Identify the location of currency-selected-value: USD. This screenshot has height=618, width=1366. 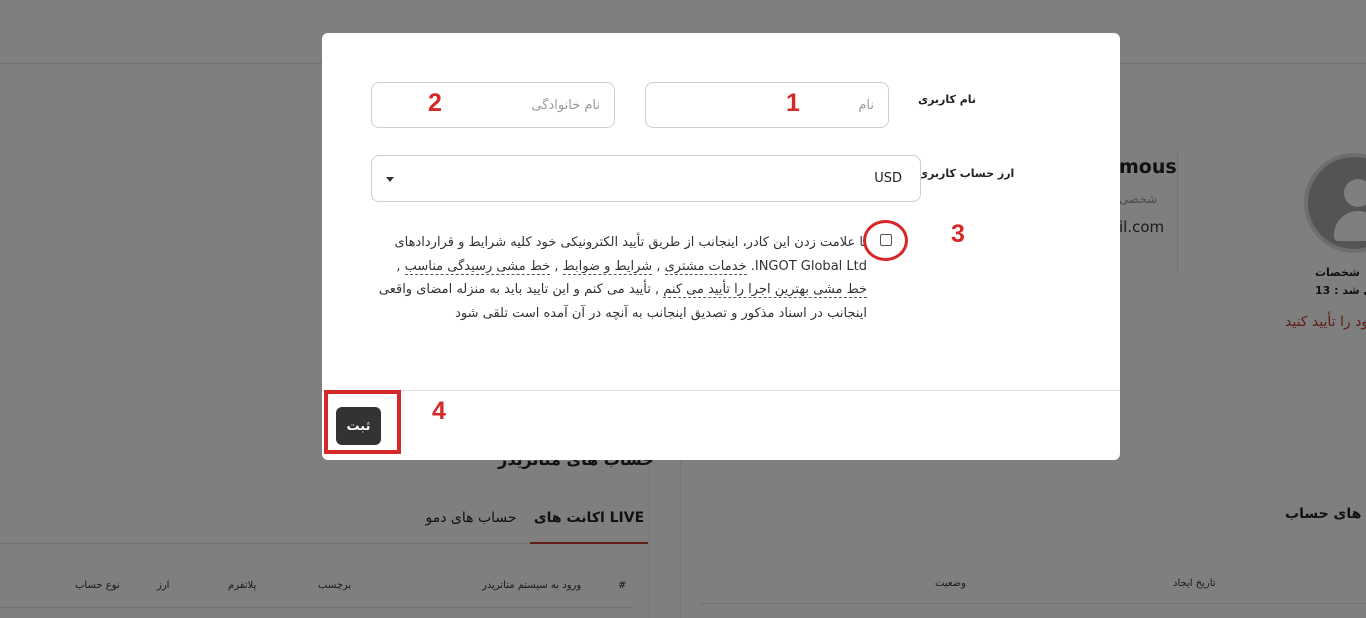
(888, 178).